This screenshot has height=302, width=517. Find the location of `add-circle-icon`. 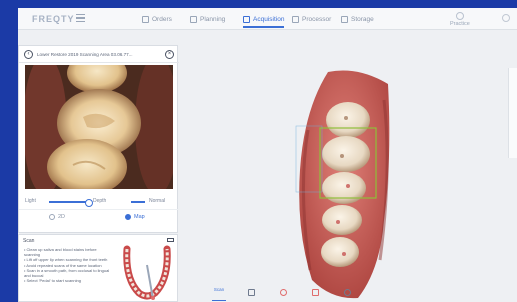

add-circle-icon is located at coordinates (347, 292).